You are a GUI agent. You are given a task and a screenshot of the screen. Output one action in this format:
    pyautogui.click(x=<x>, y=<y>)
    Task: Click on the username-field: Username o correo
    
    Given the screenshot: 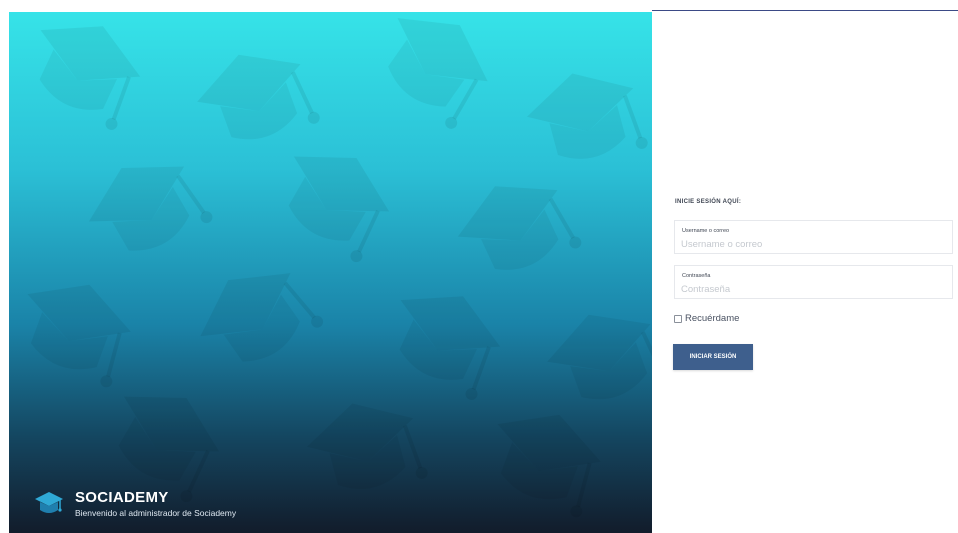 What is the action you would take?
    pyautogui.click(x=813, y=237)
    